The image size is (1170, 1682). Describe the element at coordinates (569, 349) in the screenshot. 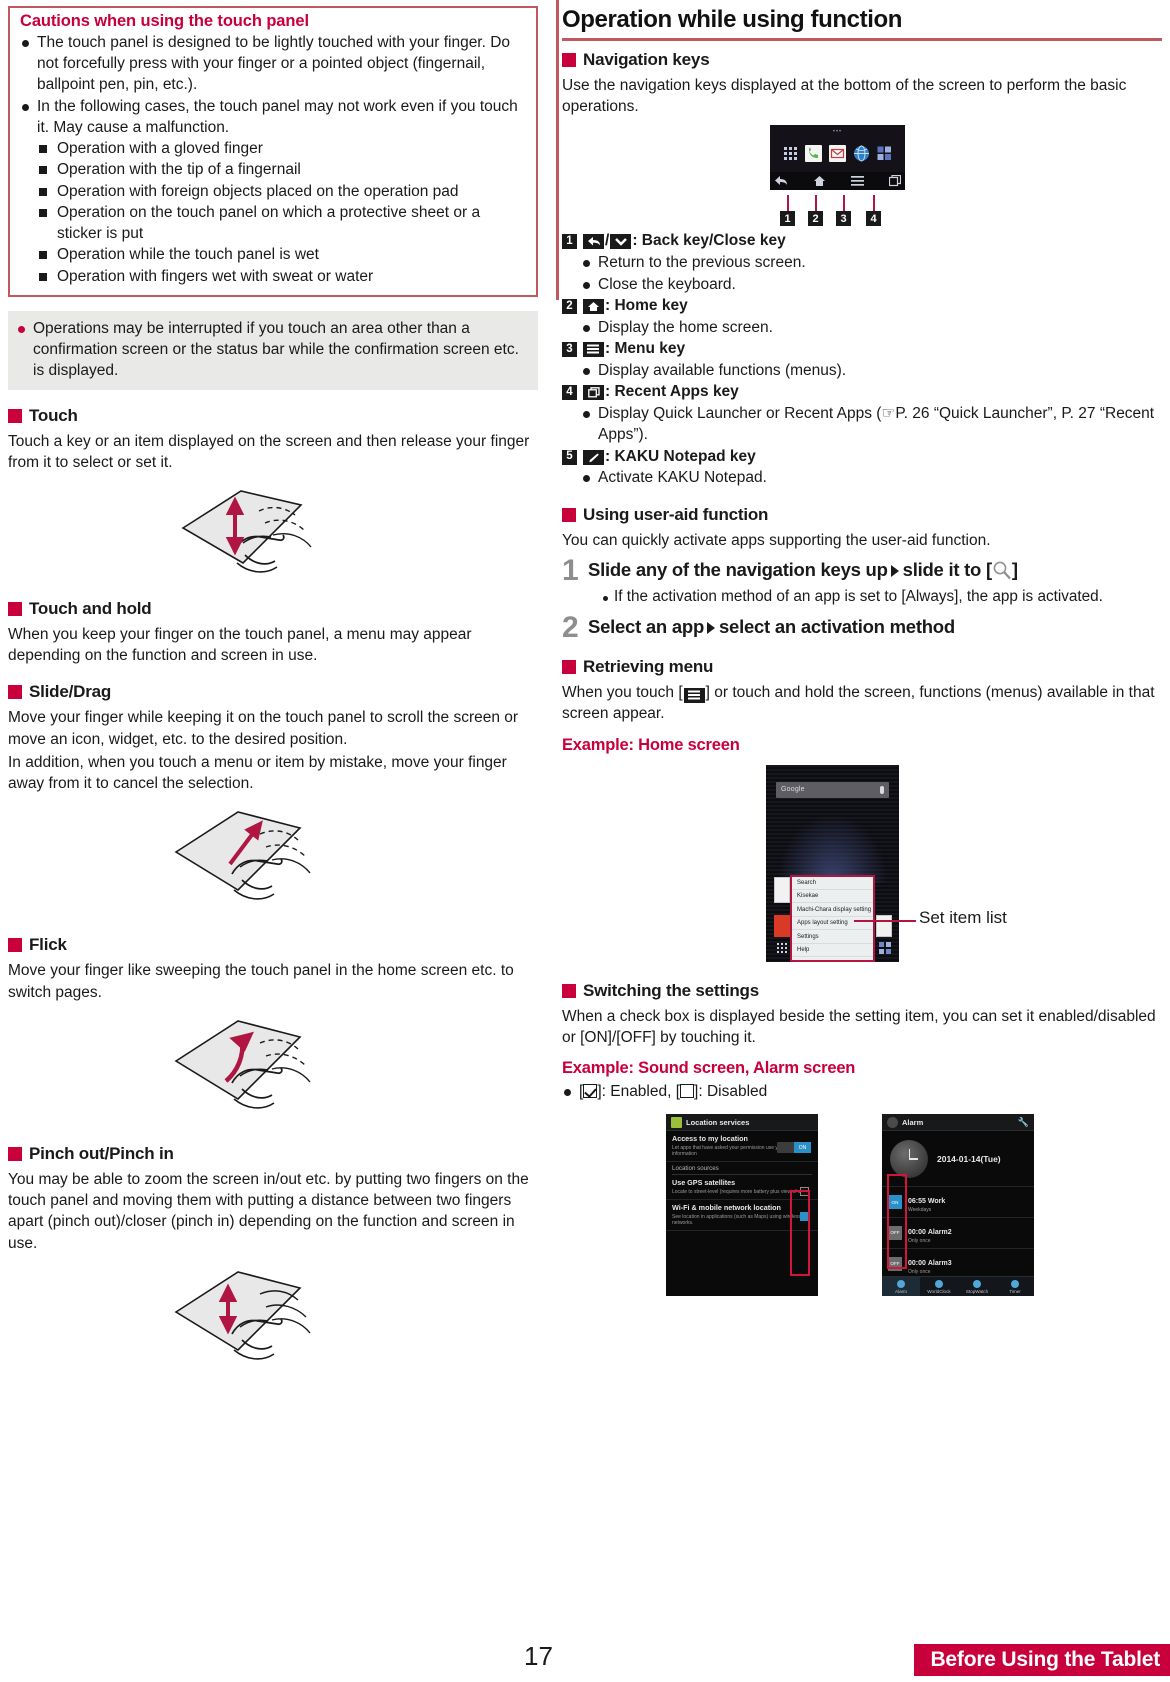

I see `key-number: 3` at that location.